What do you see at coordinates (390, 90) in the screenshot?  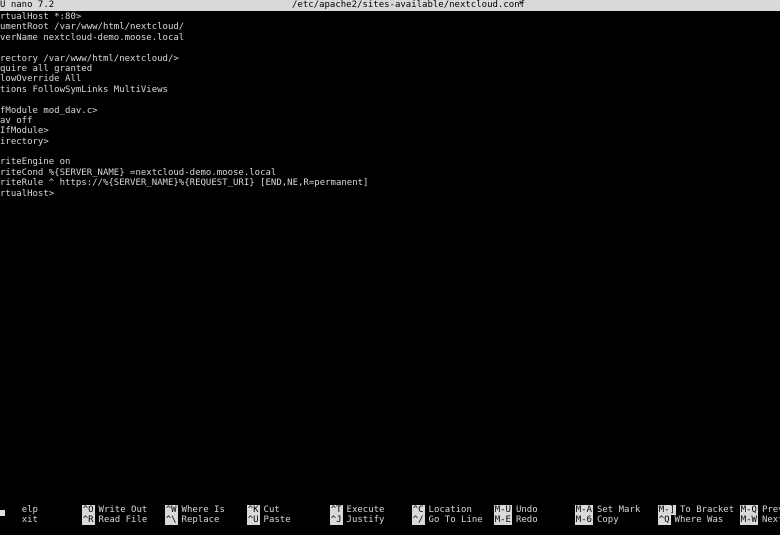 I see `editor-line: tions FollowSymLinks MultiViews` at bounding box center [390, 90].